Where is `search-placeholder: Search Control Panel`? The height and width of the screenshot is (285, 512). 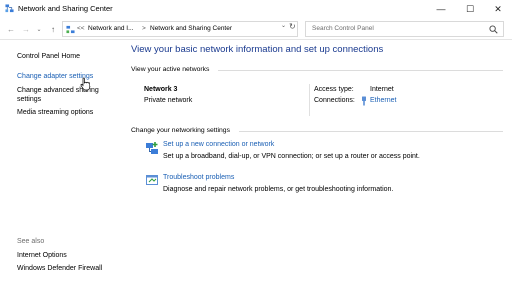
search-placeholder: Search Control Panel is located at coordinates (343, 28).